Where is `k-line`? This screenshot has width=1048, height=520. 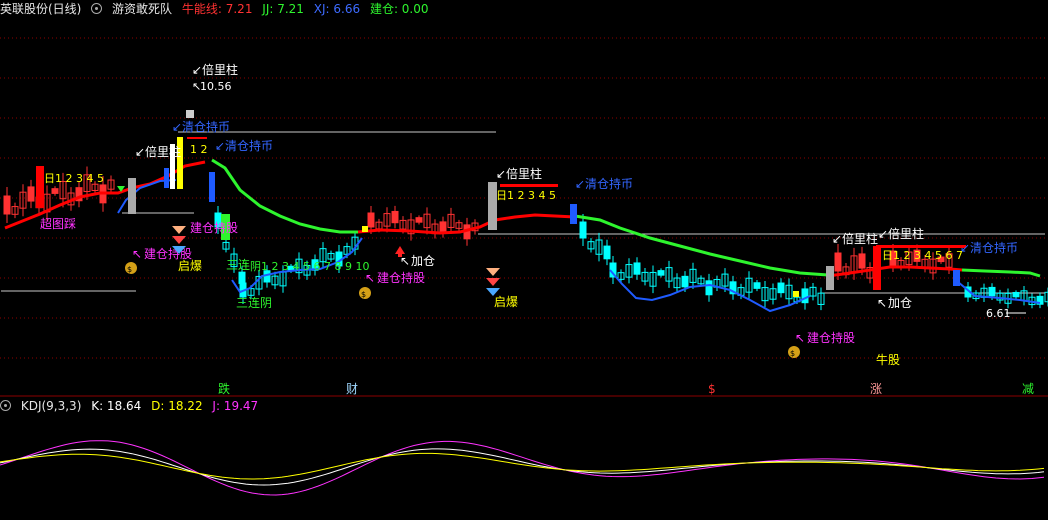
k-line is located at coordinates (522, 467).